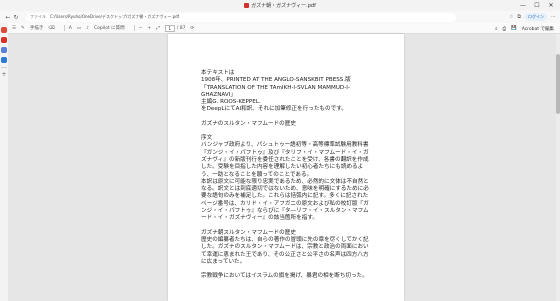  I want to click on page-total: / 87, so click(181, 28).